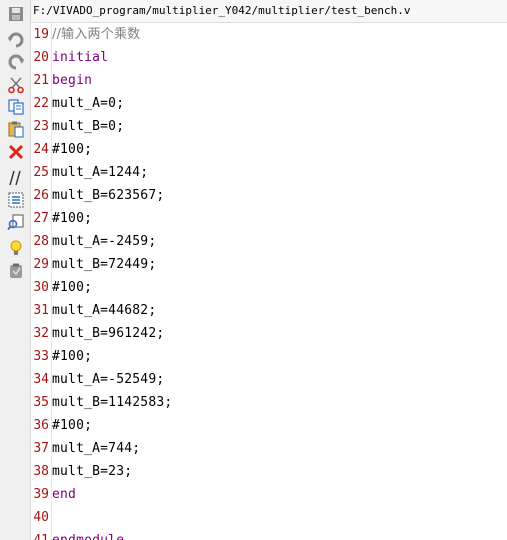 The image size is (507, 540). Describe the element at coordinates (41, 425) in the screenshot. I see `line-number: 36` at that location.